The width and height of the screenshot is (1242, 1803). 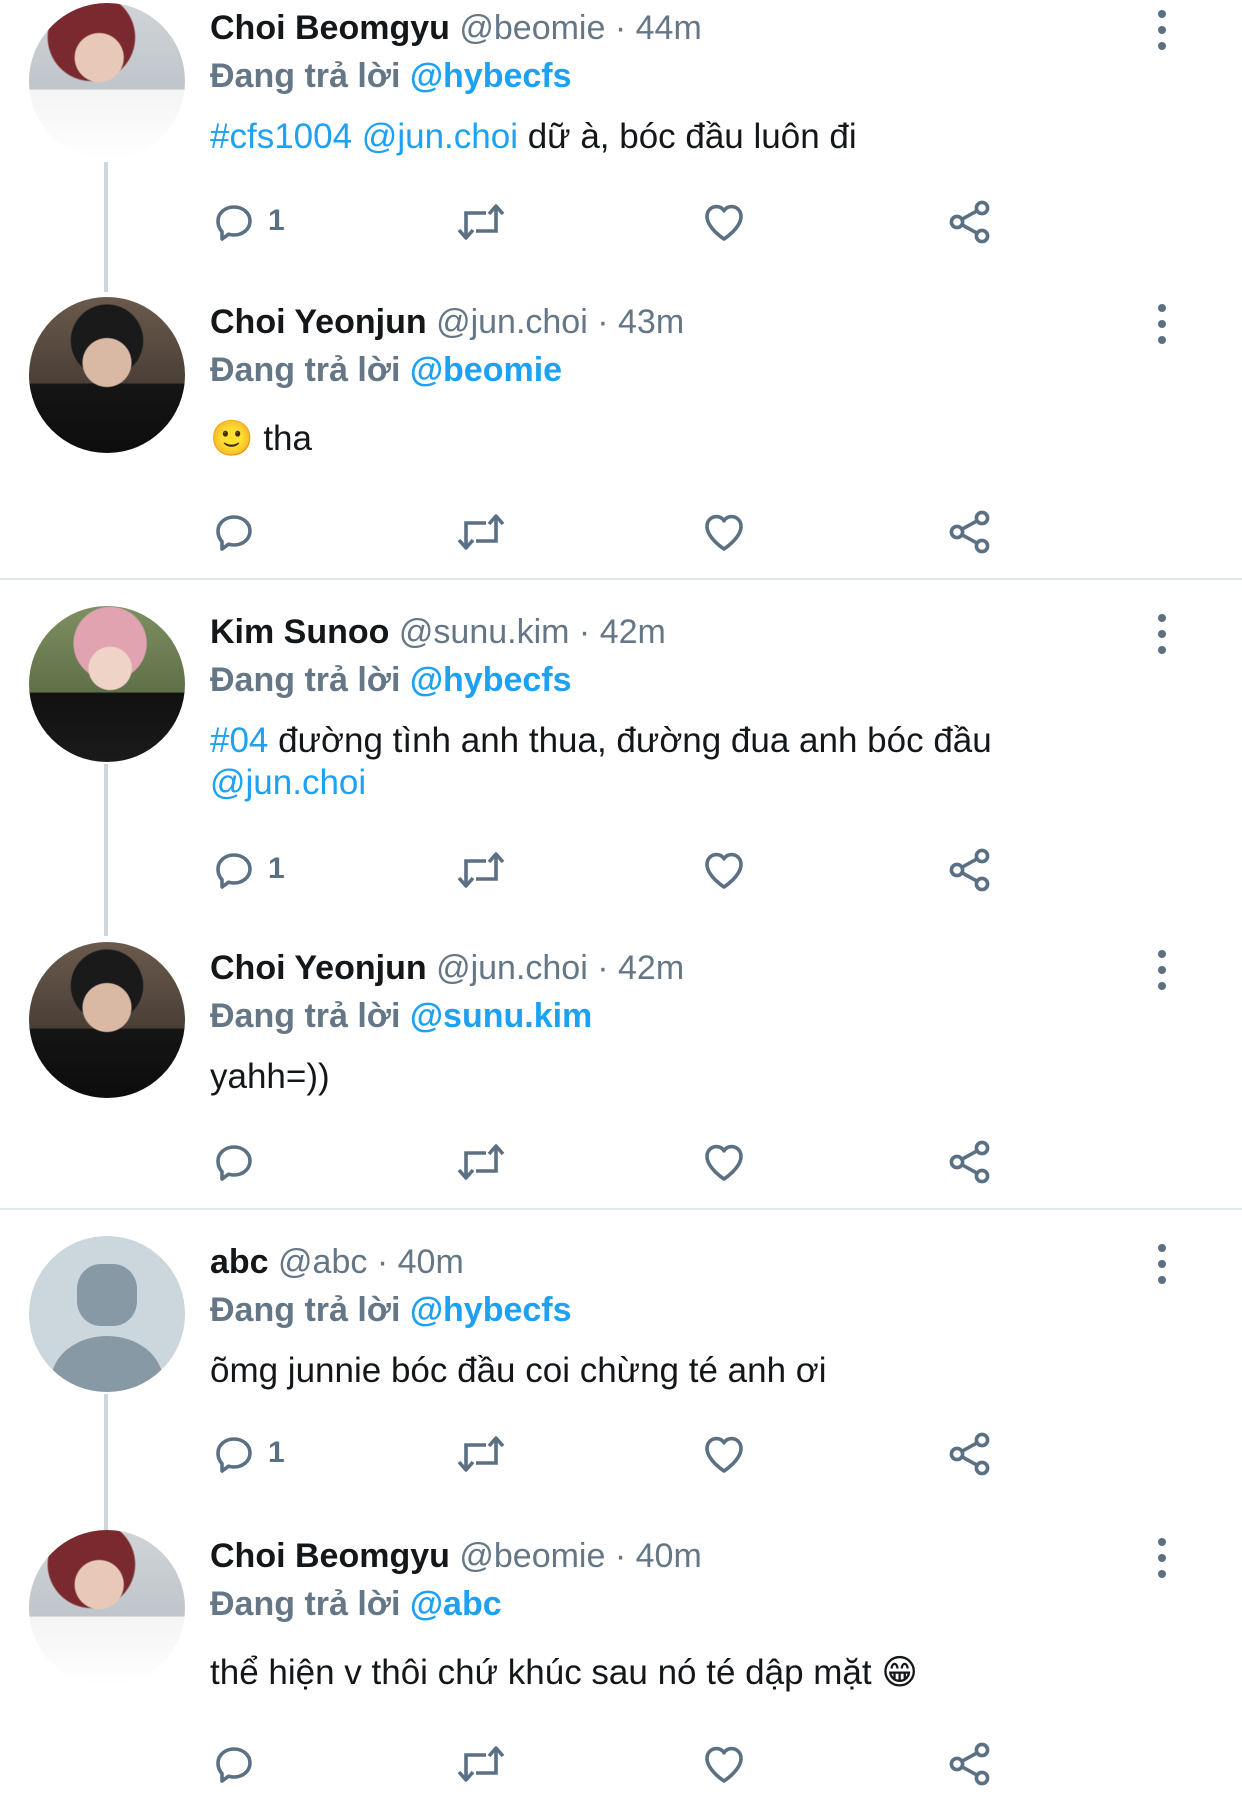 I want to click on default-avatar, so click(x=107, y=1314).